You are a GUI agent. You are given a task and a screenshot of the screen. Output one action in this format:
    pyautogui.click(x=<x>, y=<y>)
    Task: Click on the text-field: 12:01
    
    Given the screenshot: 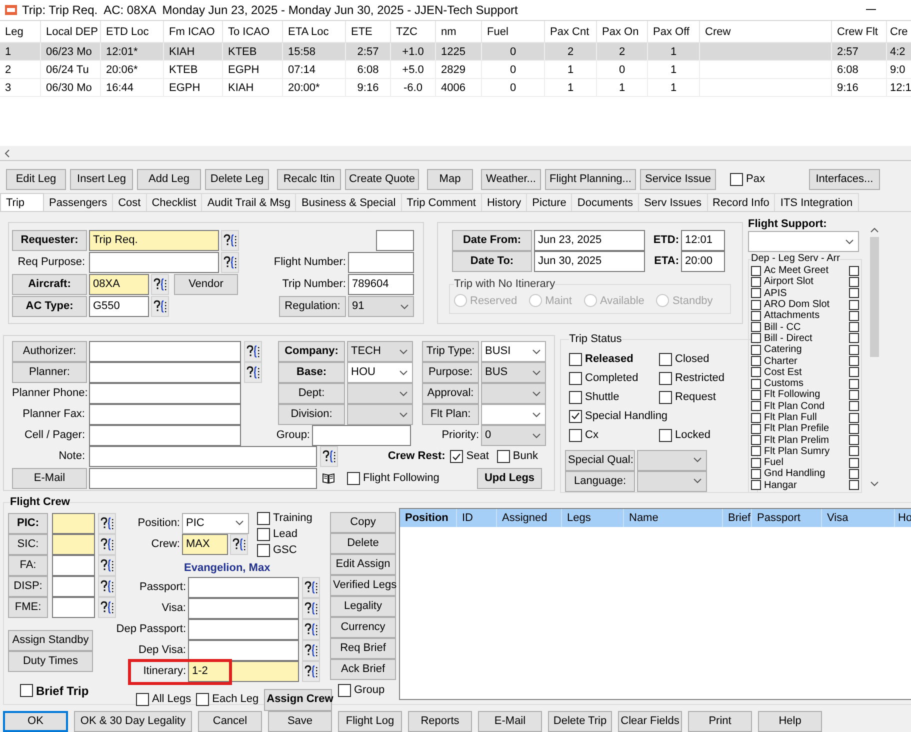 What is the action you would take?
    pyautogui.click(x=703, y=240)
    